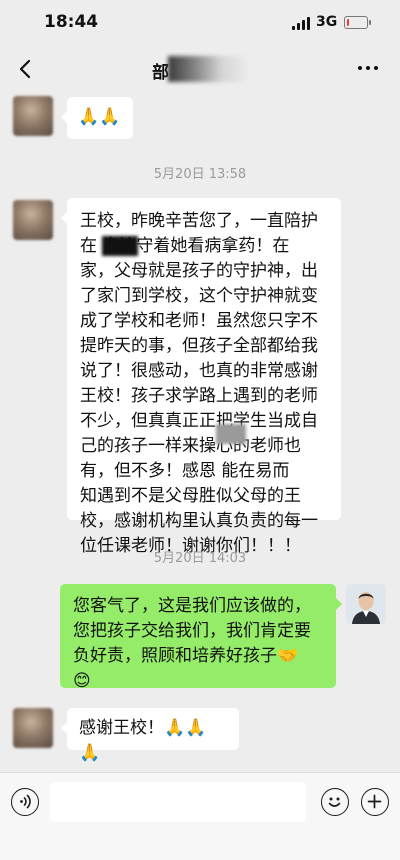 The width and height of the screenshot is (400, 860). Describe the element at coordinates (327, 22) in the screenshot. I see `network-type: 3G` at that location.